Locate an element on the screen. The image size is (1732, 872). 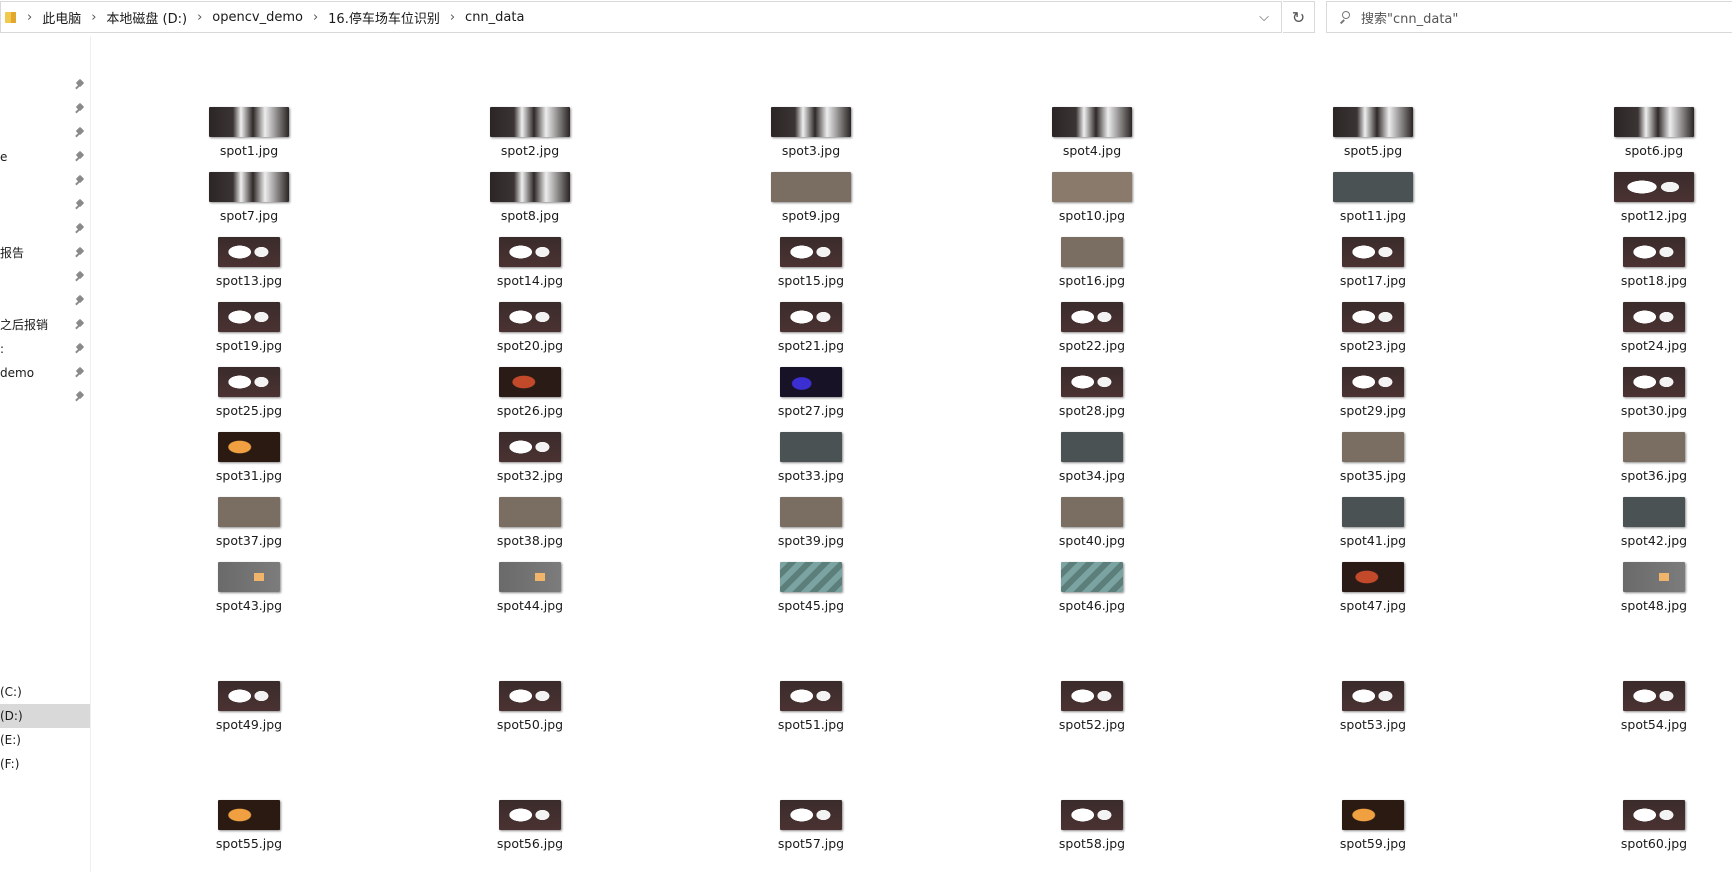
file-item: spot26.jpg is located at coordinates (530, 399).